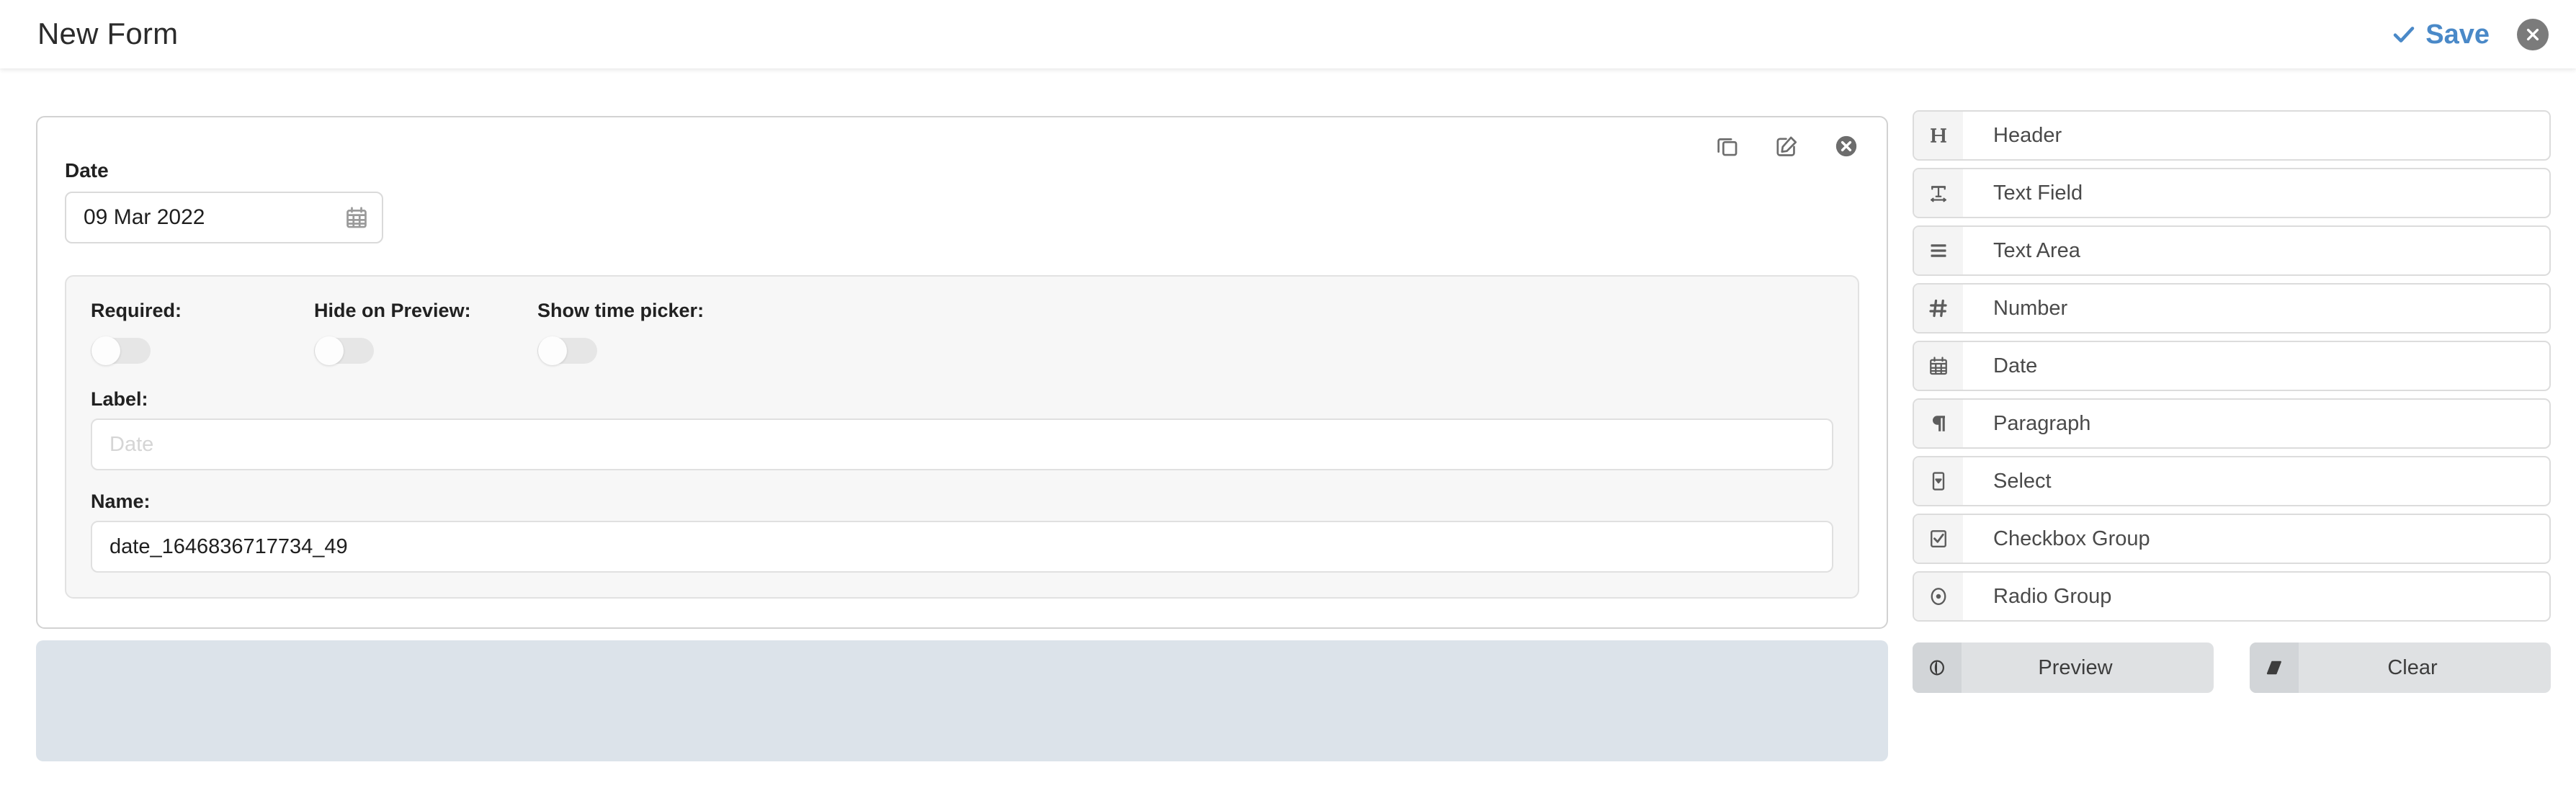  I want to click on checkbox-checked-icon, so click(1938, 539).